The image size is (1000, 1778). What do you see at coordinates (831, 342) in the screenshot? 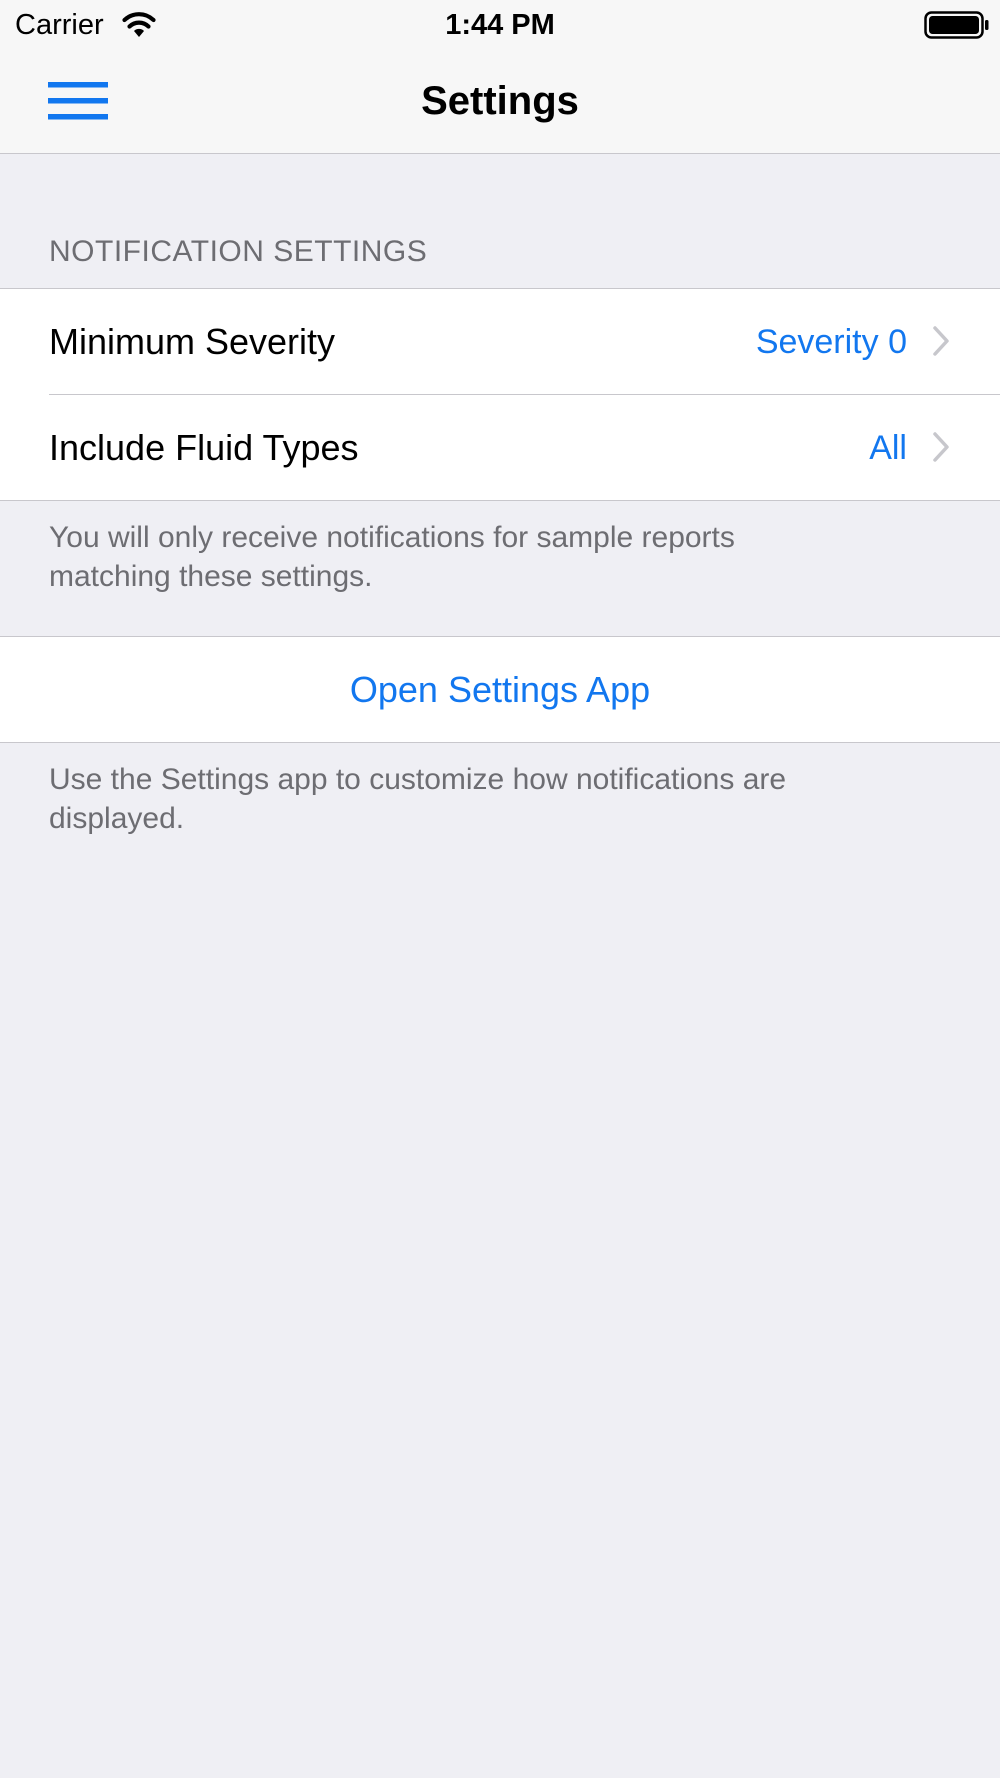
I see `minimum-severity-value: Severity 0` at bounding box center [831, 342].